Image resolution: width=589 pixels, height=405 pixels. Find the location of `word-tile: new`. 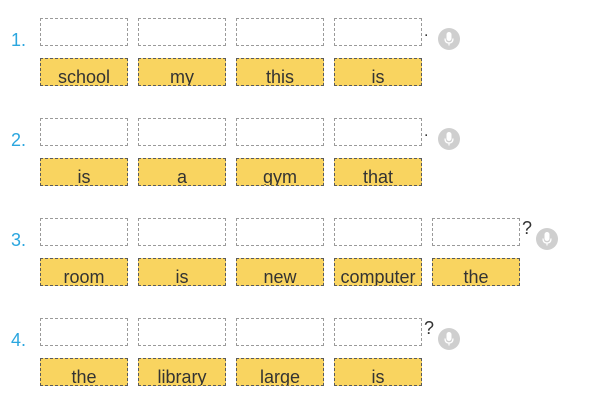

word-tile: new is located at coordinates (280, 272).